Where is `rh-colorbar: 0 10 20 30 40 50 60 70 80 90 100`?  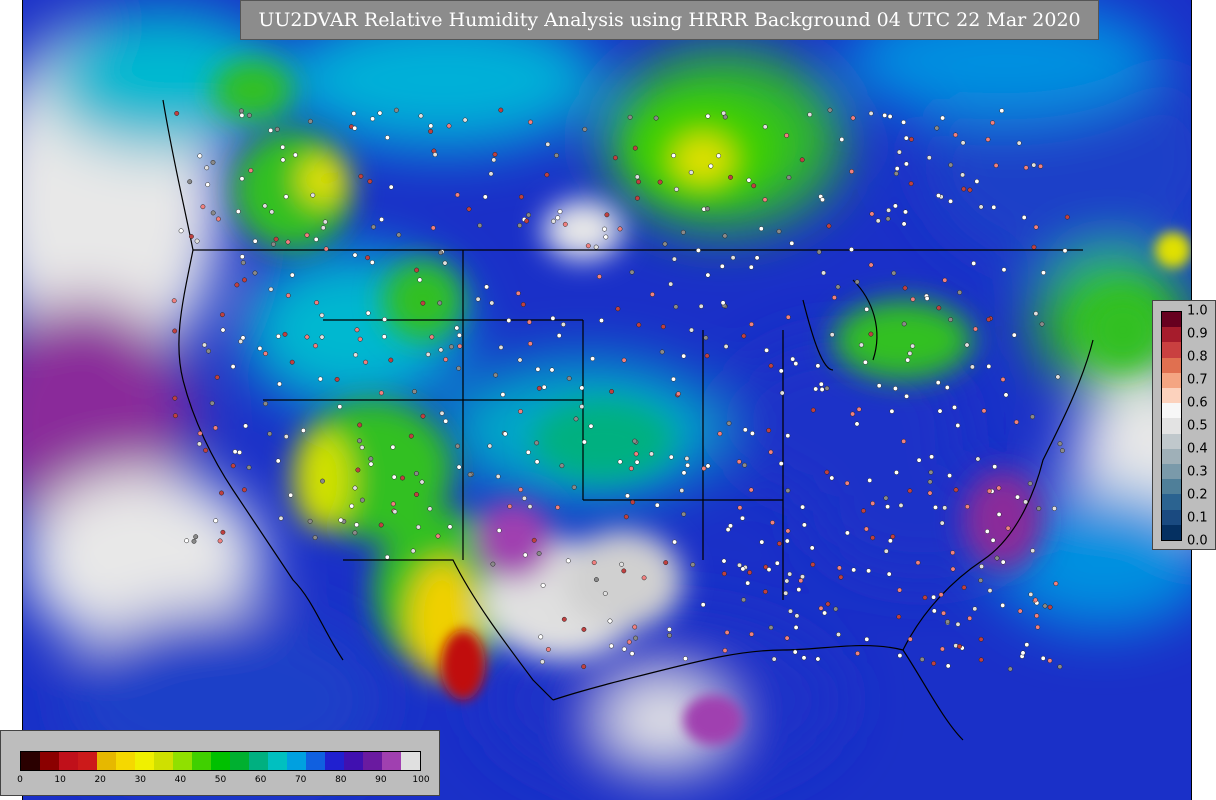 rh-colorbar: 0 10 20 30 40 50 60 70 80 90 100 is located at coordinates (220, 763).